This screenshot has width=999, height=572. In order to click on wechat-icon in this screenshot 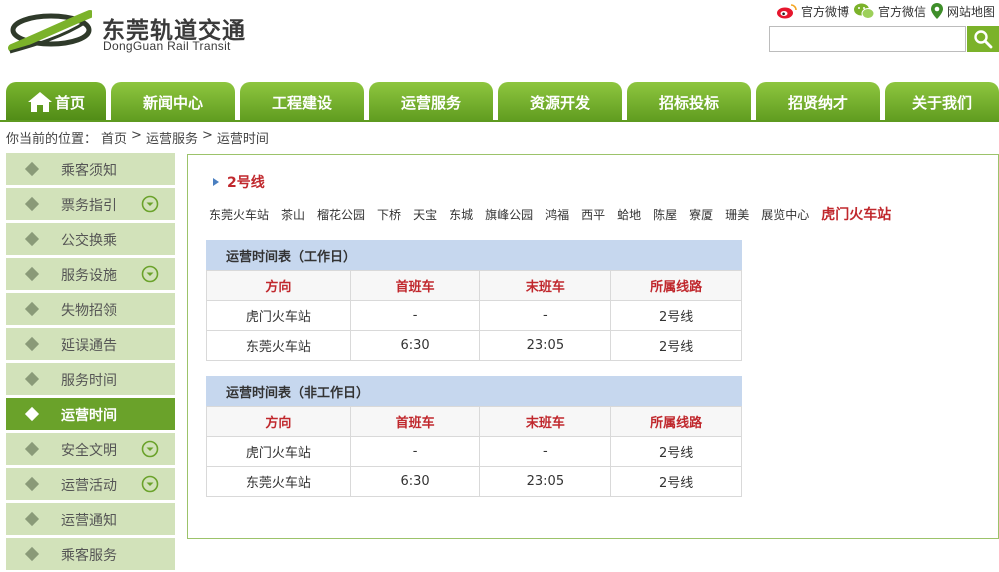, I will do `click(864, 11)`.